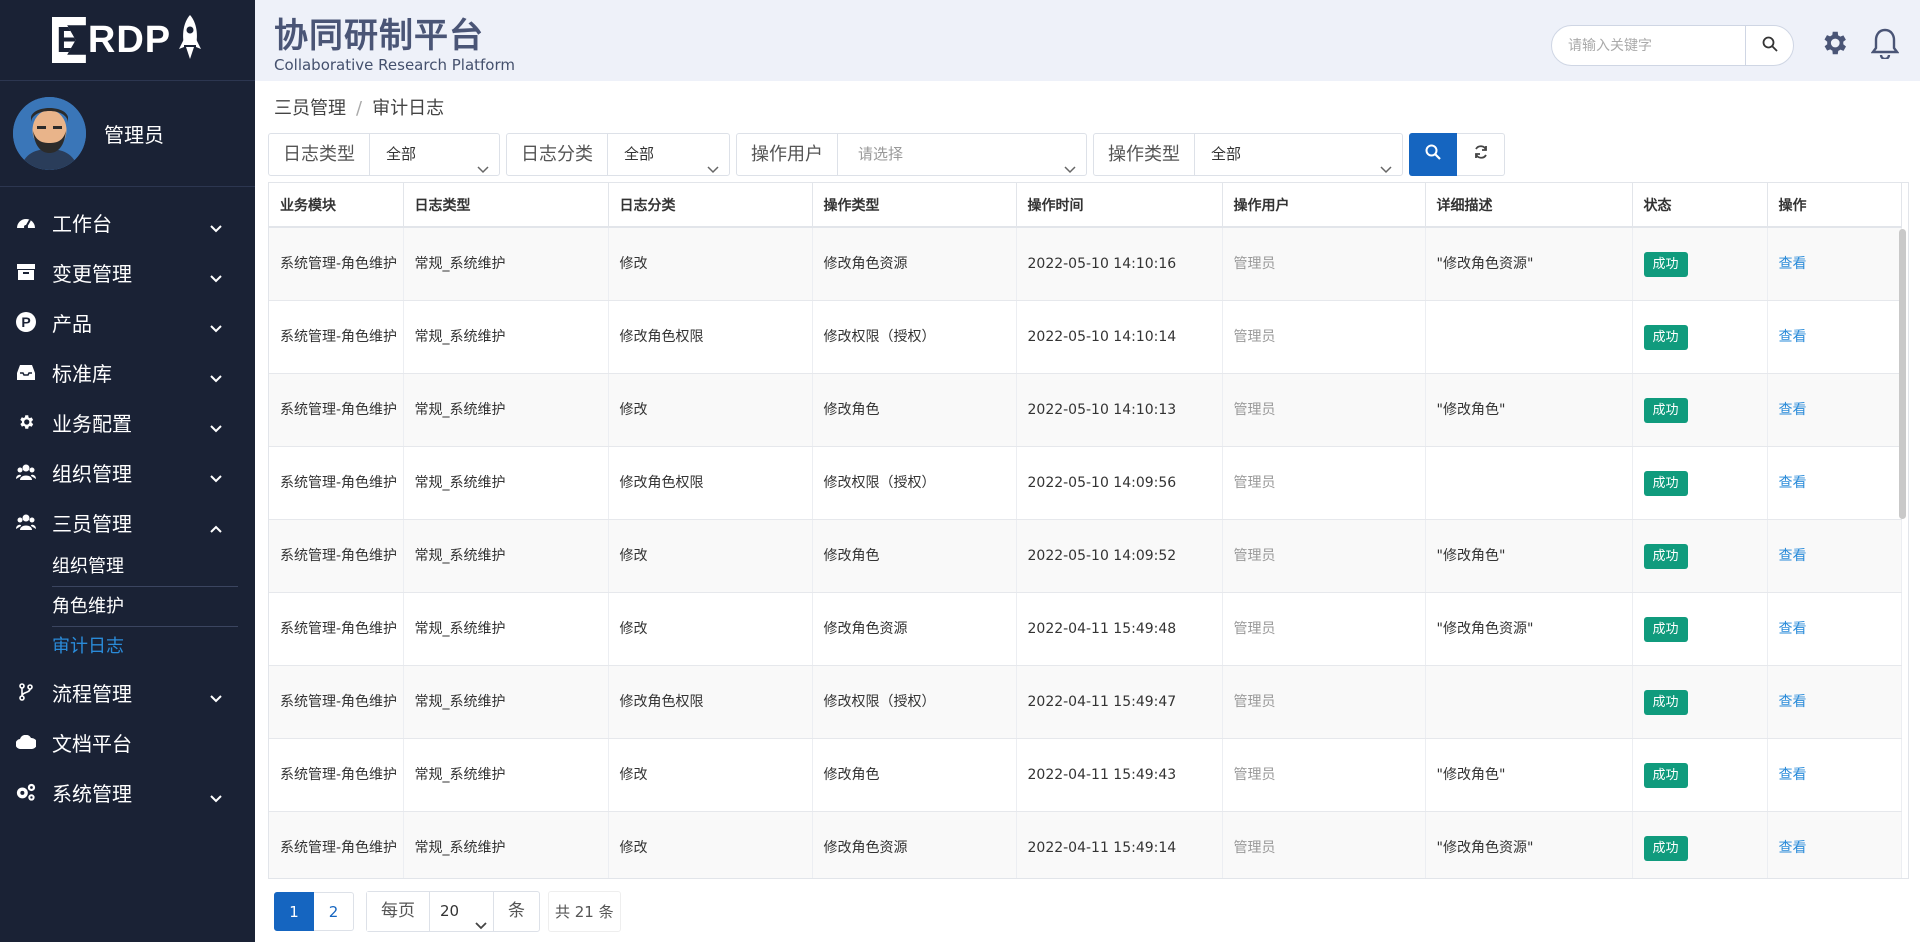 The height and width of the screenshot is (945, 1920). I want to click on sidebar-item-workflow: 流程管理, so click(127, 692).